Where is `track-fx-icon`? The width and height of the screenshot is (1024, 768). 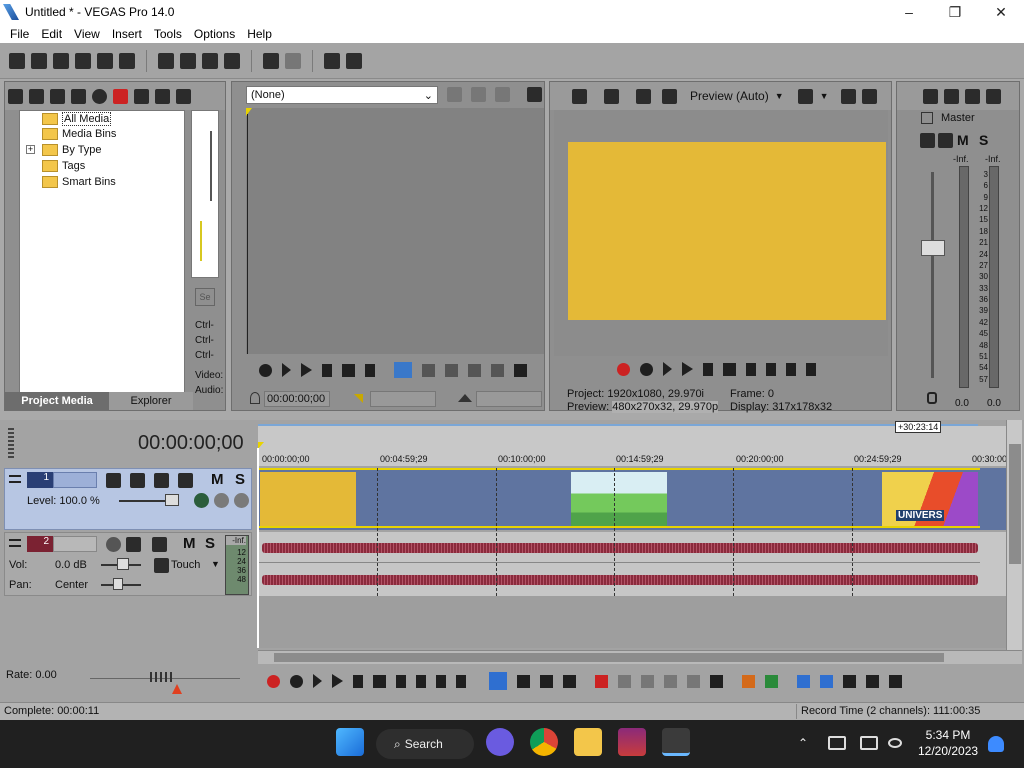
track-fx-icon is located at coordinates (137, 480).